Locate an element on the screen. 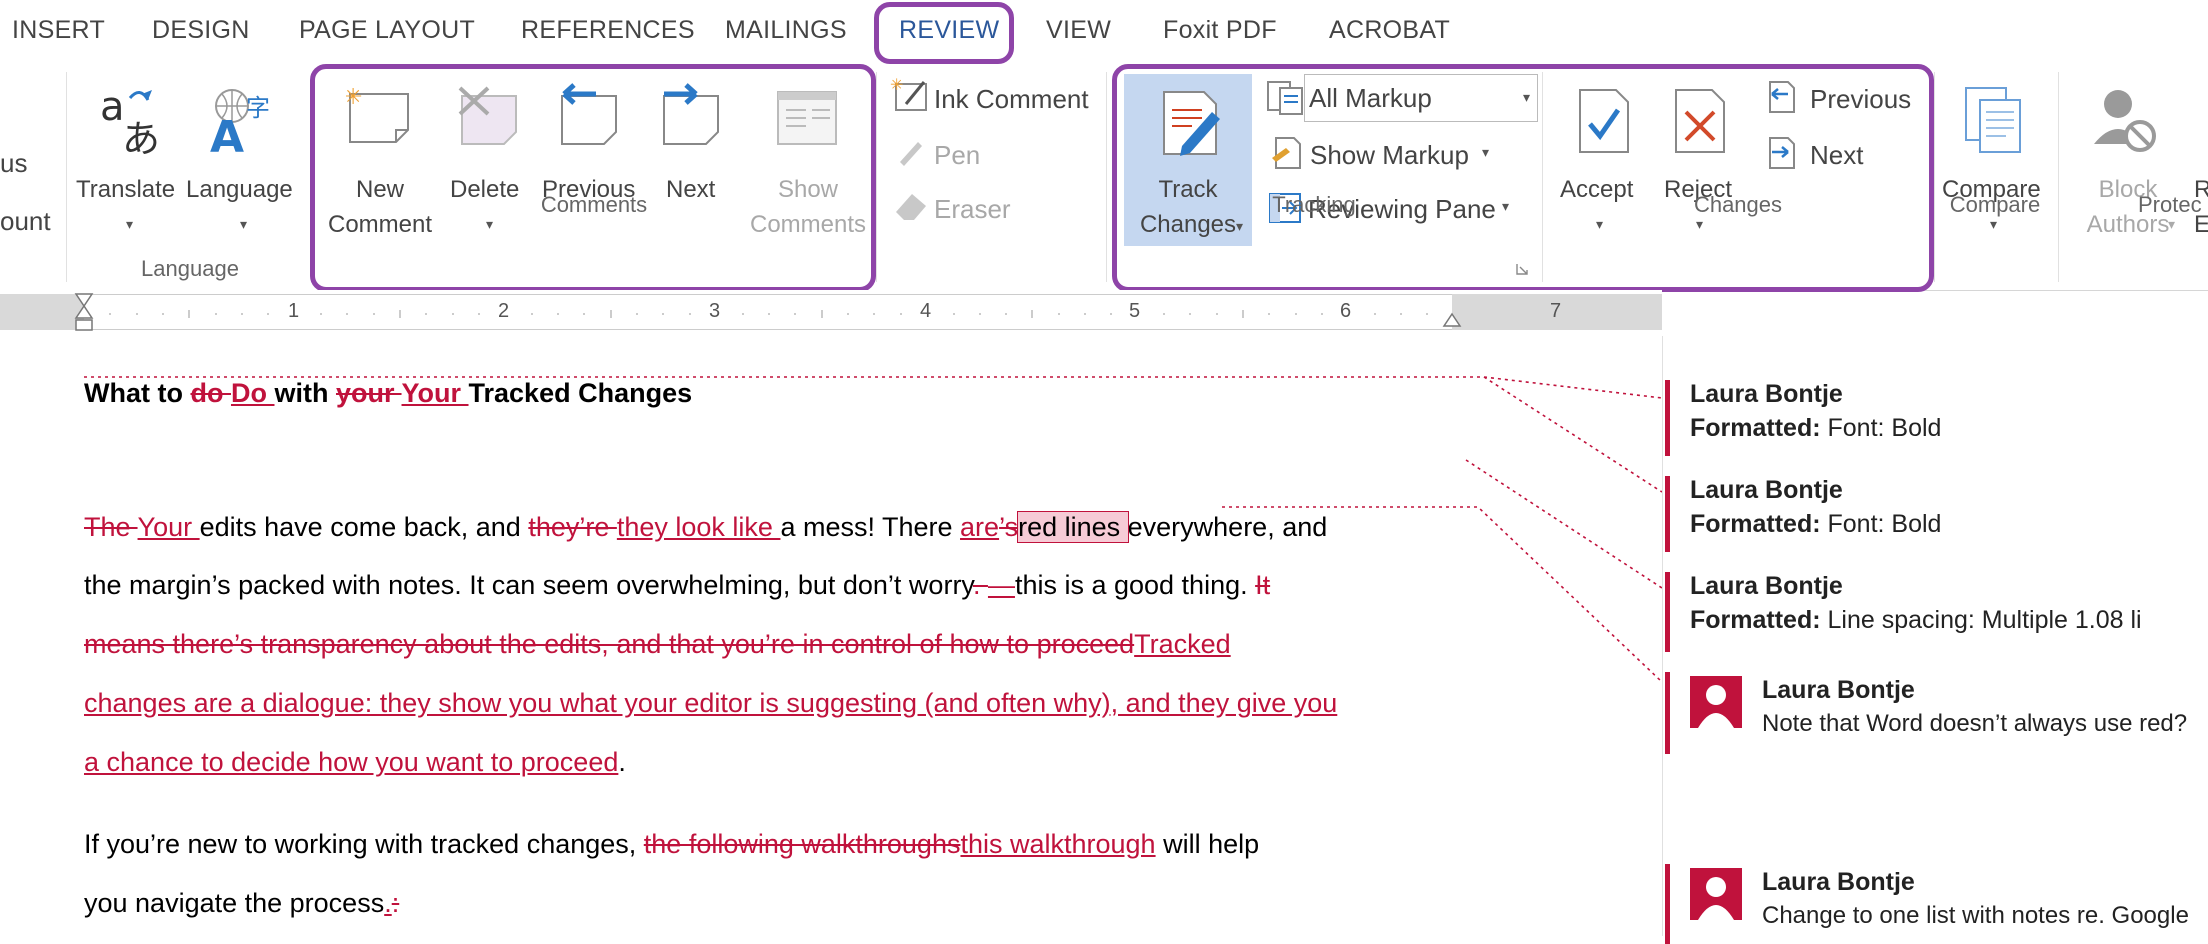 The image size is (2208, 944). ink-comment-icon: ✳ is located at coordinates (910, 94).